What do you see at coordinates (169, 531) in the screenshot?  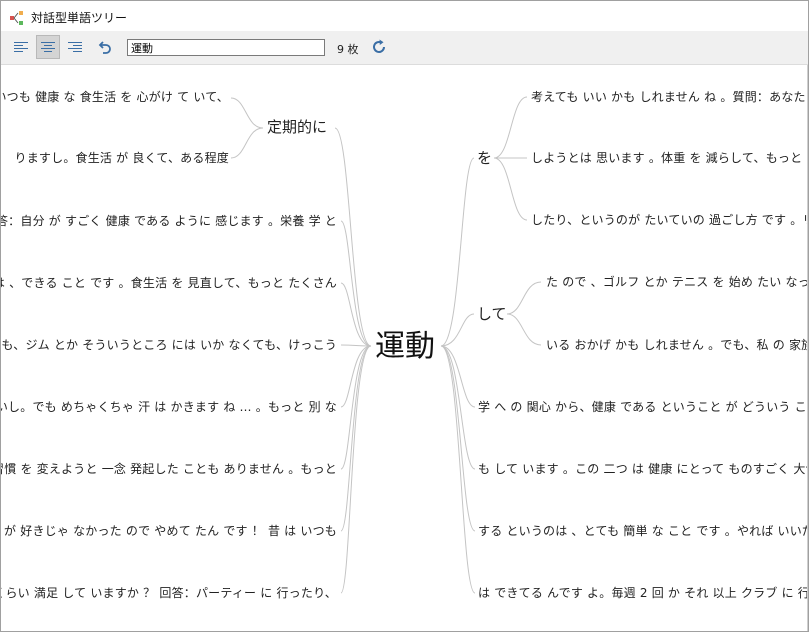 I see `tree-leaf: 運 が 好きじゃ なかった ので やめて たん です ！ 昔 は いつも` at bounding box center [169, 531].